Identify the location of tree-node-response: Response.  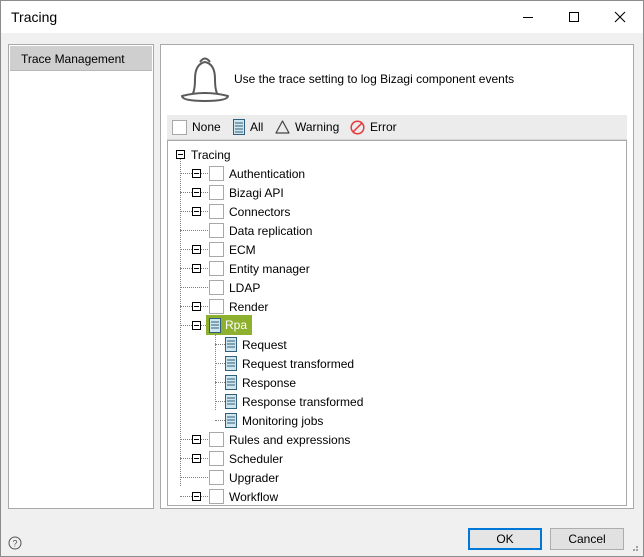
(260, 382).